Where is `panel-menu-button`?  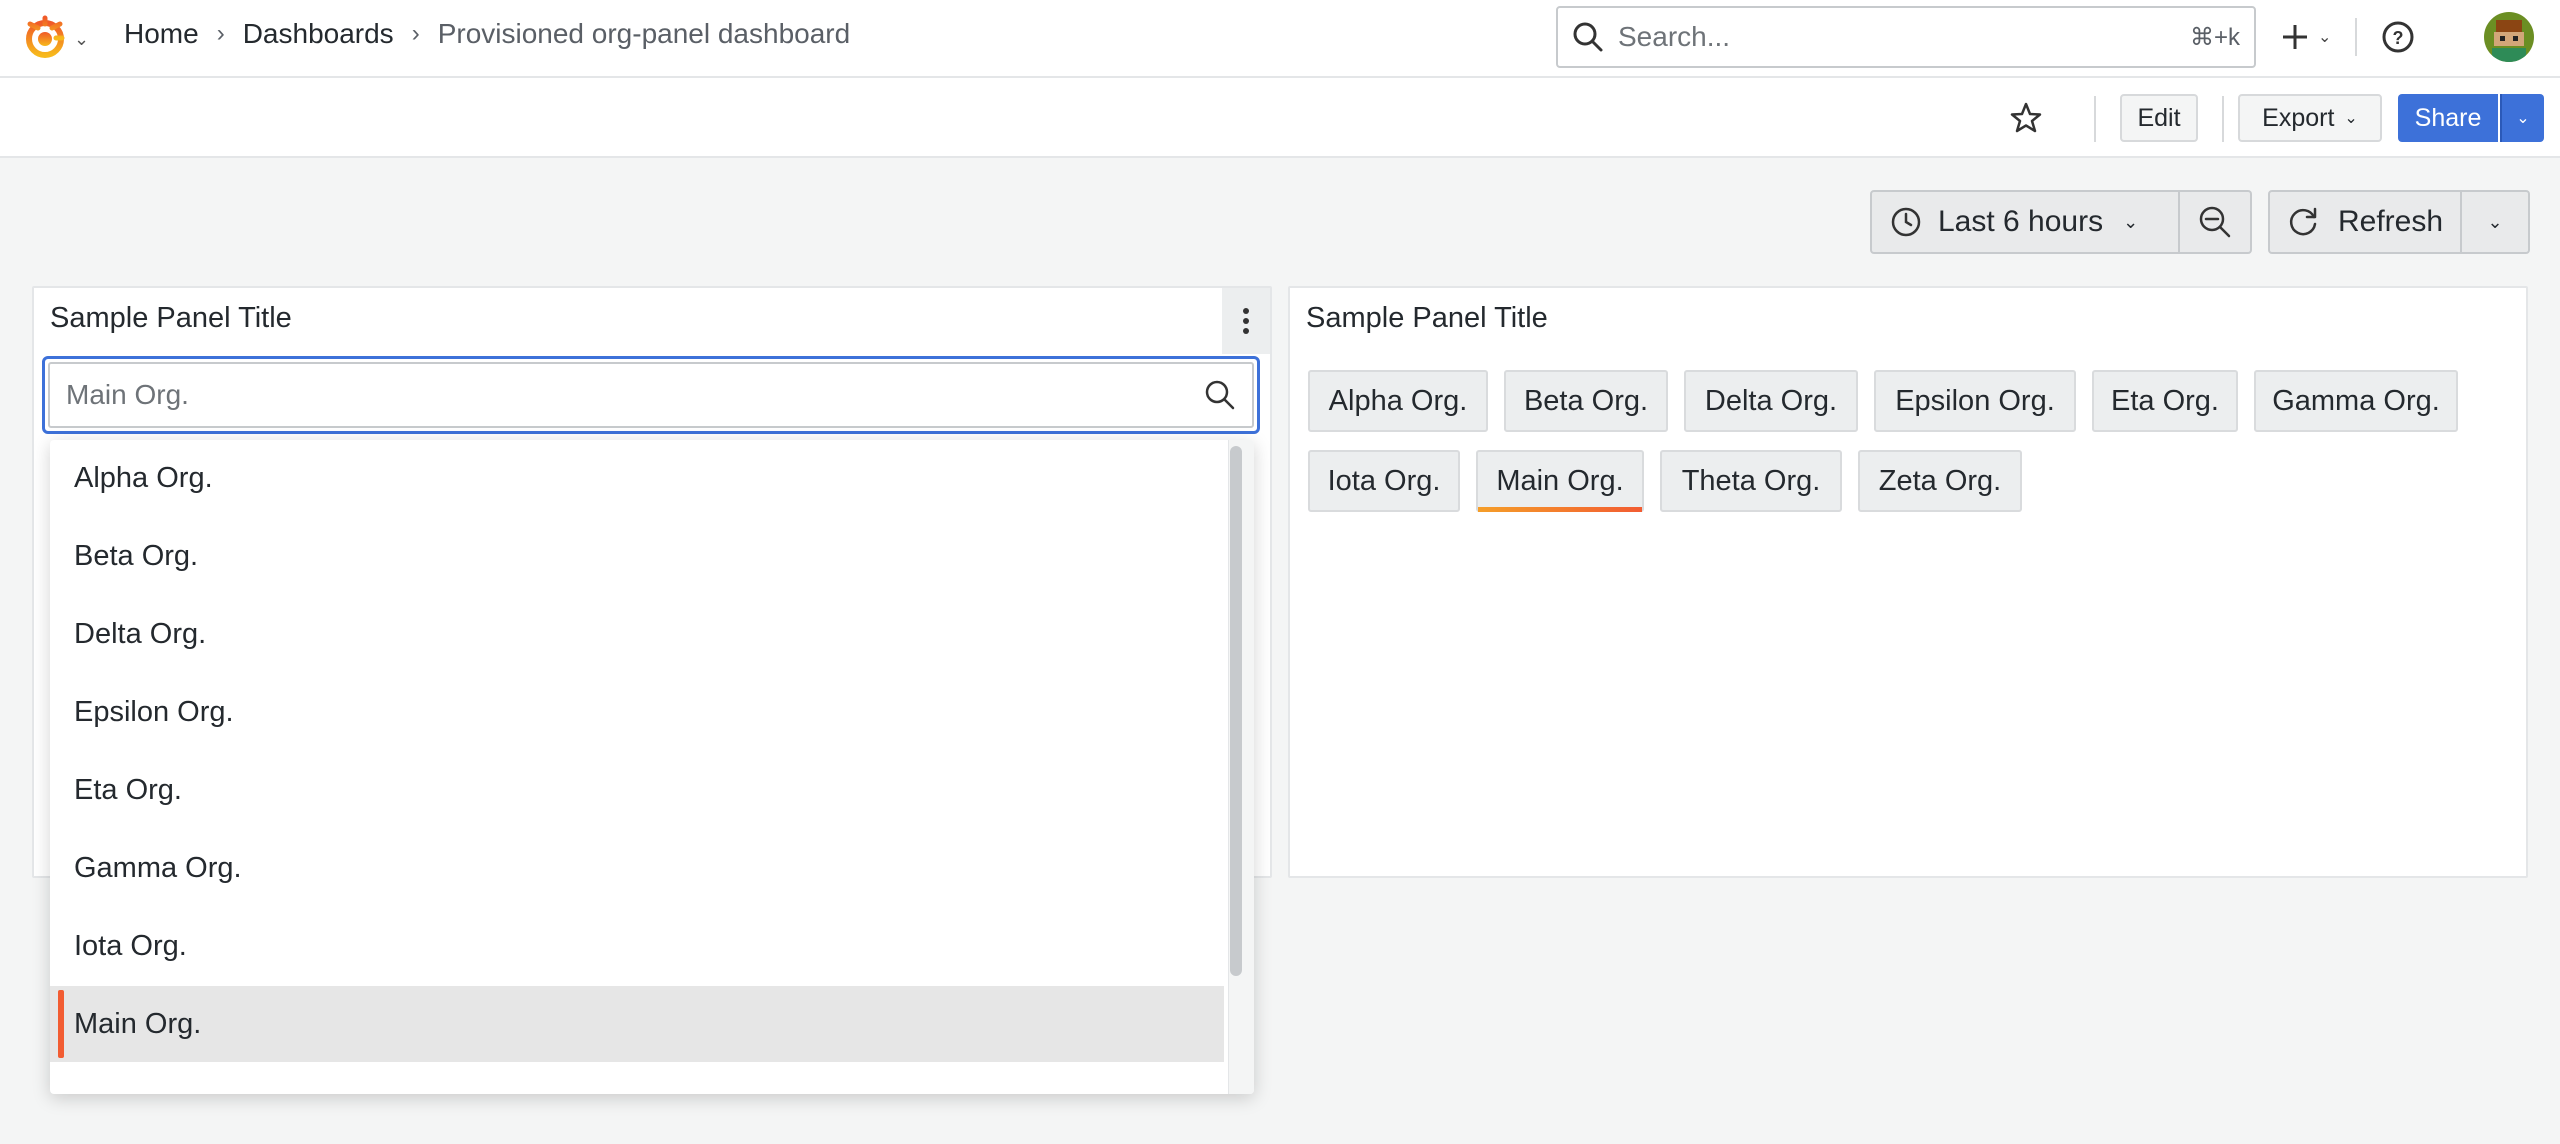
panel-menu-button is located at coordinates (1246, 321).